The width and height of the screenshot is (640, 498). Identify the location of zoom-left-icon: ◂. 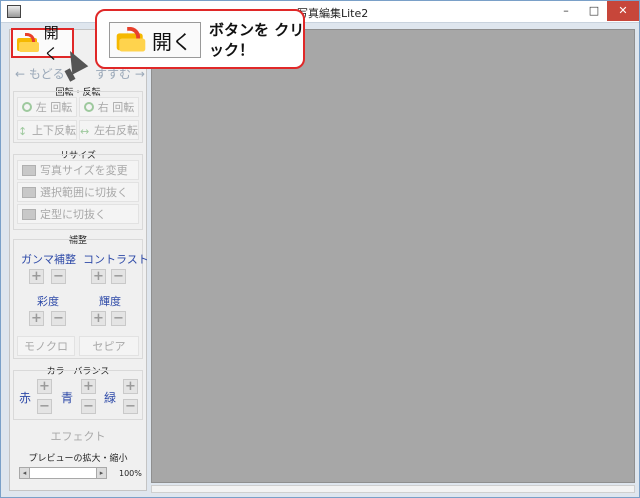
(25, 473).